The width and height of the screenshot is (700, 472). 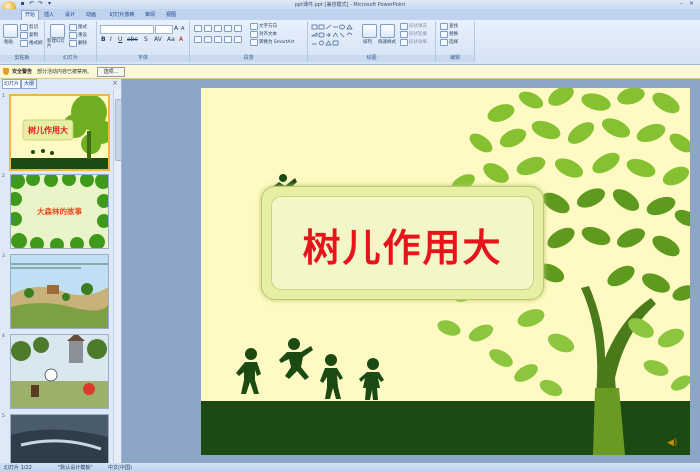 I want to click on slide-title: 树儿作用大, so click(x=402, y=244).